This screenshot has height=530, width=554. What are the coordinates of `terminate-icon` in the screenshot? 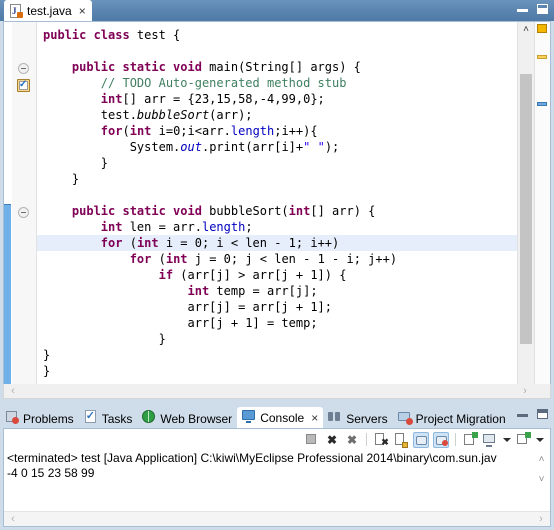 It's located at (312, 440).